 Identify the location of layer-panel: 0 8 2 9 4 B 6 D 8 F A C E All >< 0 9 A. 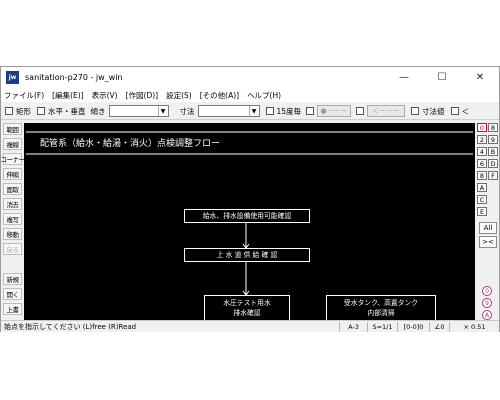
(487, 220).